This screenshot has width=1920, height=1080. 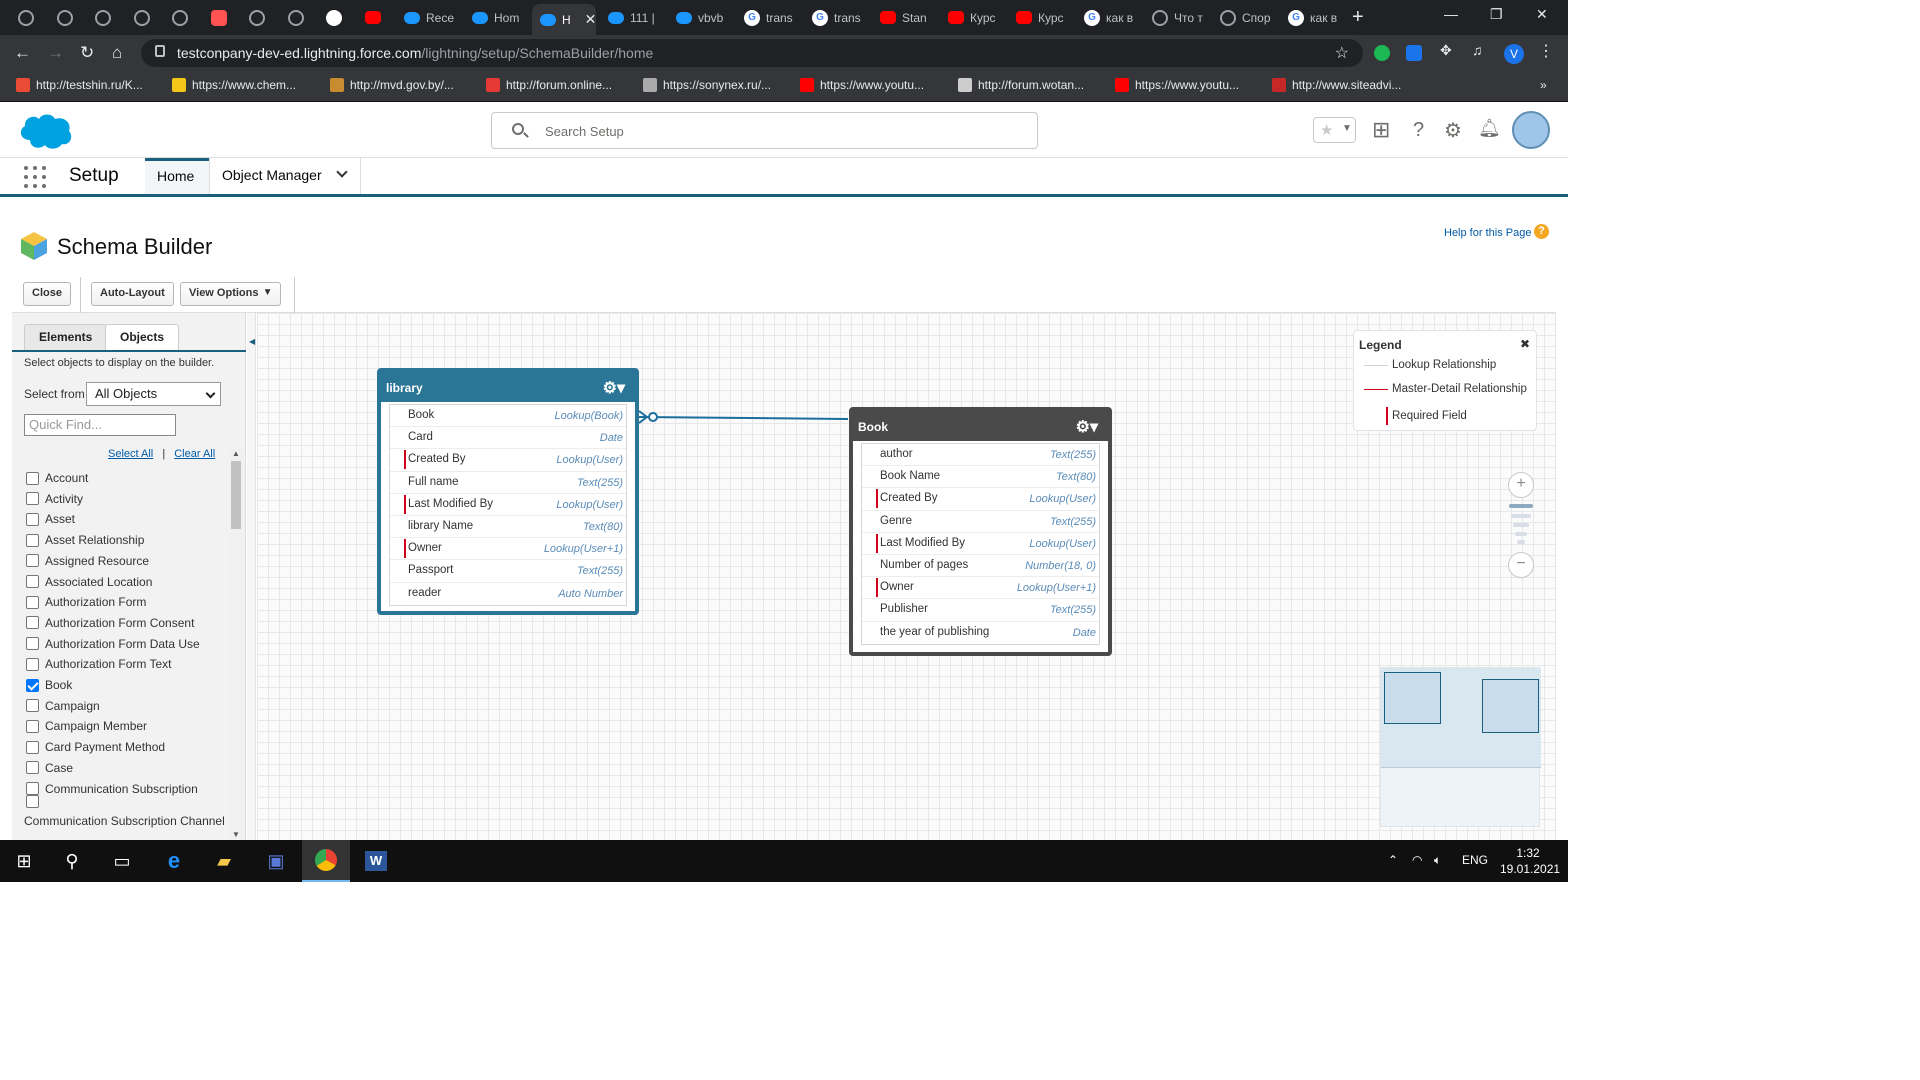 What do you see at coordinates (497, 17) in the screenshot?
I see `browser-tab: Hom` at bounding box center [497, 17].